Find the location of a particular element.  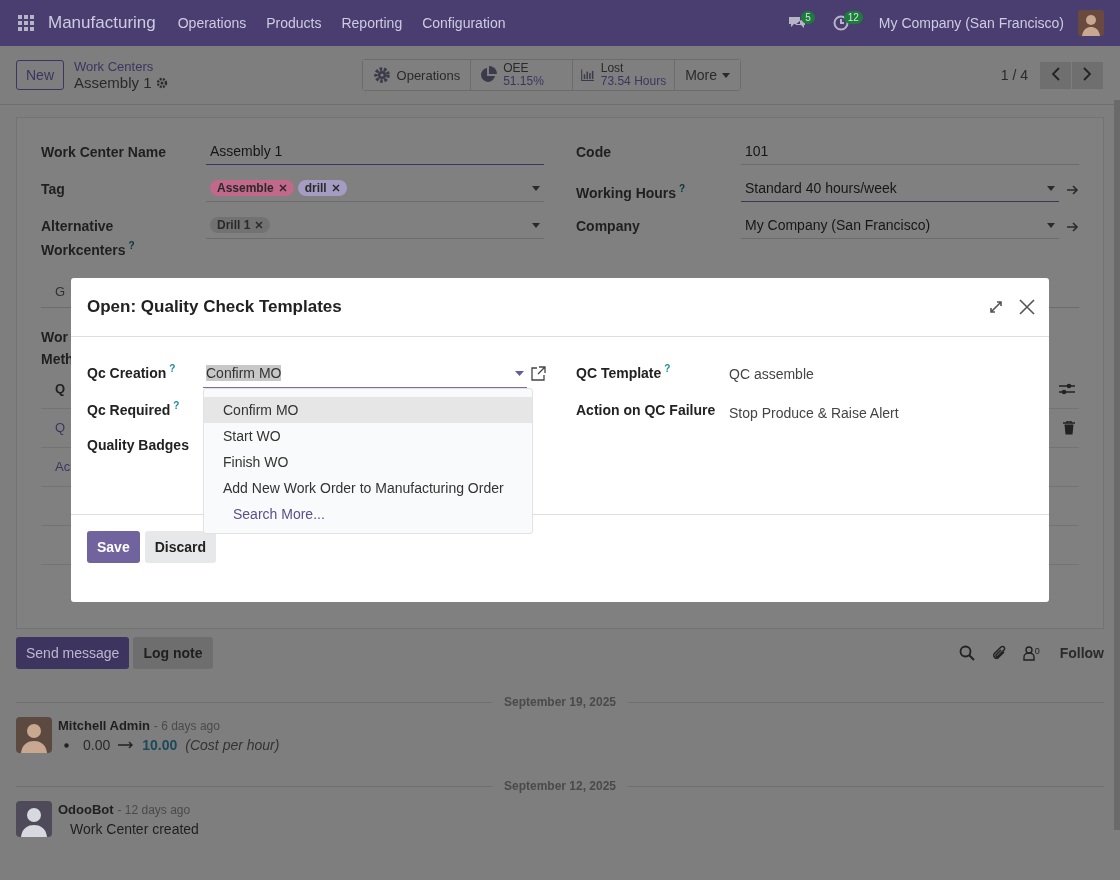

paperclip-icon is located at coordinates (998, 653).